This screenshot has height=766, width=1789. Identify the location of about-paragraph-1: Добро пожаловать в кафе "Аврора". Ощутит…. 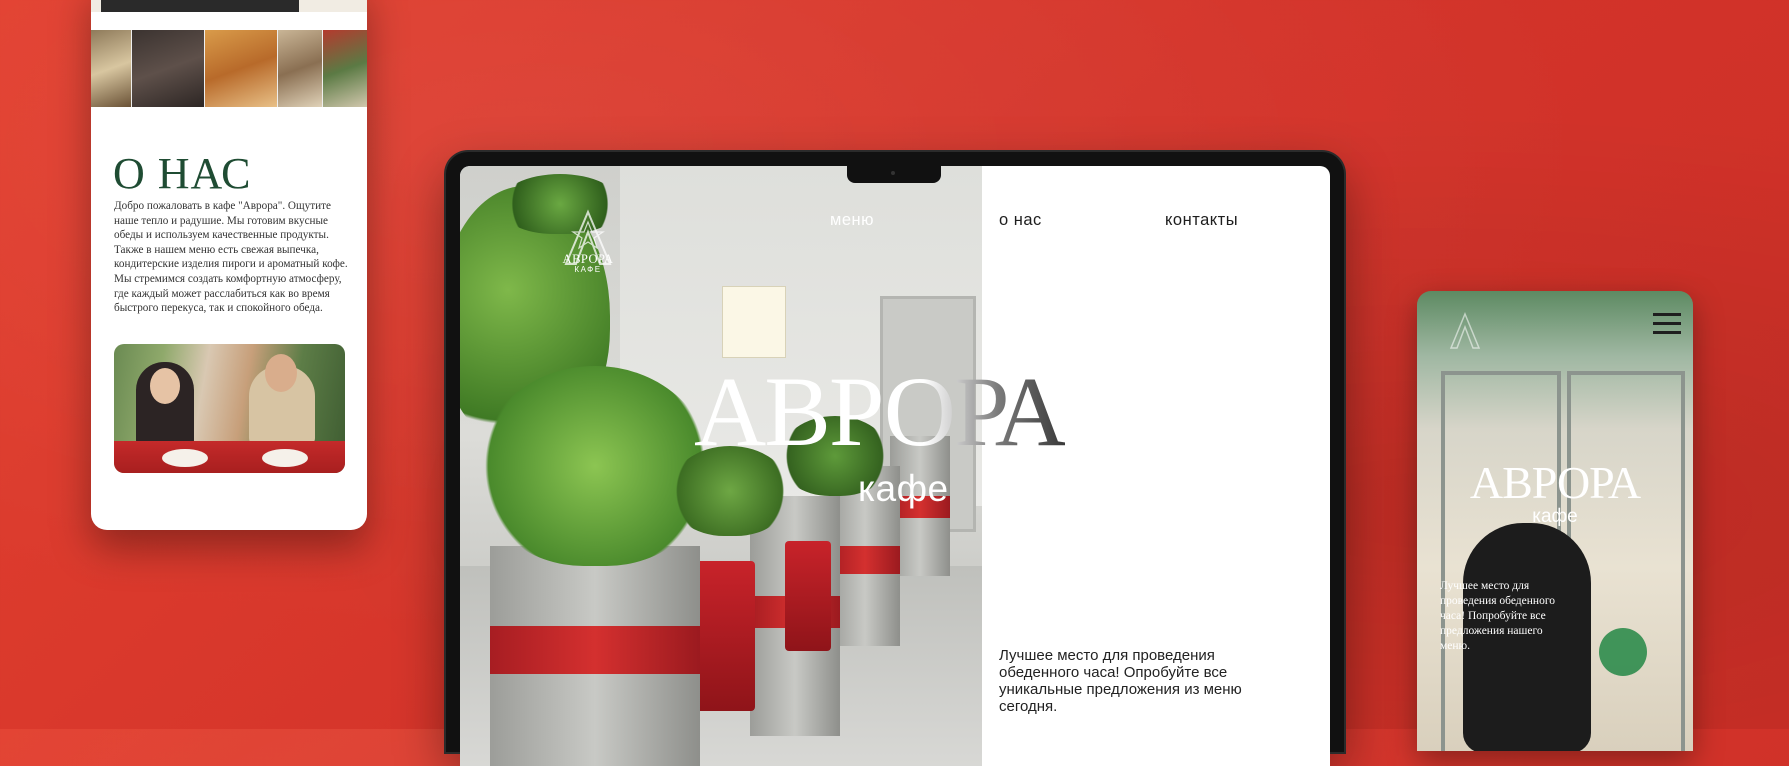
(231, 235).